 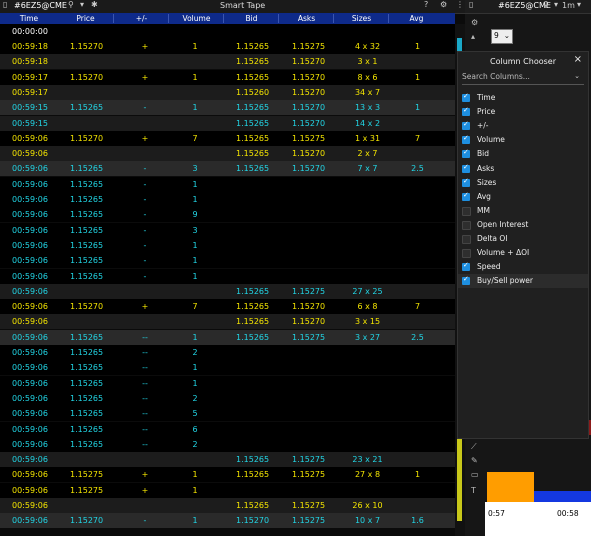 What do you see at coordinates (227, 490) in the screenshot?
I see `tape-row: 00:59:06 1.15275 +1` at bounding box center [227, 490].